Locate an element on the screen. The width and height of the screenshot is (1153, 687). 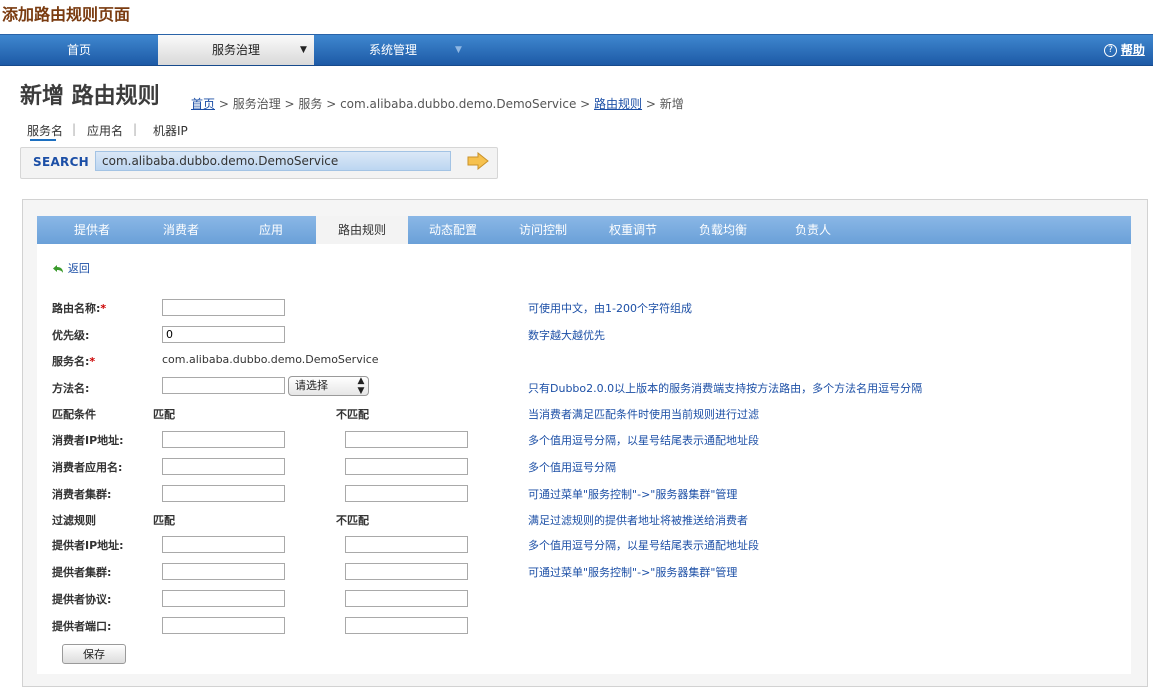
provider-ip-label: 提供者IP地址: is located at coordinates (88, 545).